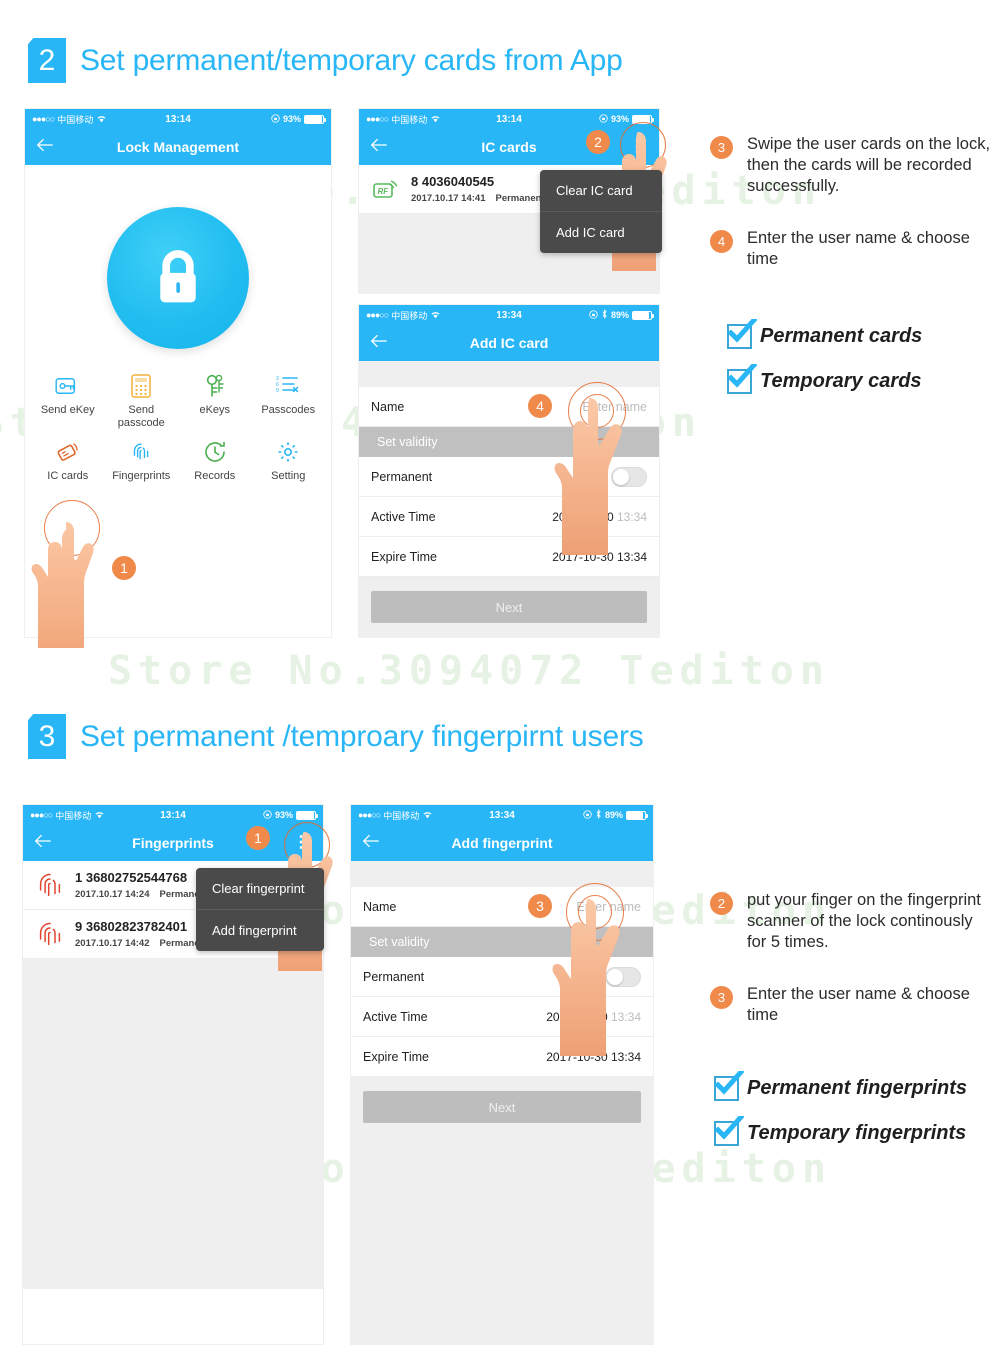 Image resolution: width=1000 pixels, height=1355 pixels. What do you see at coordinates (112, 894) in the screenshot?
I see `row-date: 2017.10.17 14:24` at bounding box center [112, 894].